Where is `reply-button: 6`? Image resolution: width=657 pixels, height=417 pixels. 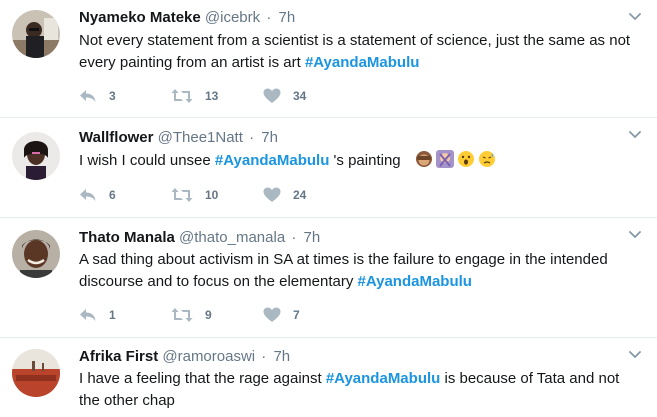 reply-button: 6 is located at coordinates (97, 195).